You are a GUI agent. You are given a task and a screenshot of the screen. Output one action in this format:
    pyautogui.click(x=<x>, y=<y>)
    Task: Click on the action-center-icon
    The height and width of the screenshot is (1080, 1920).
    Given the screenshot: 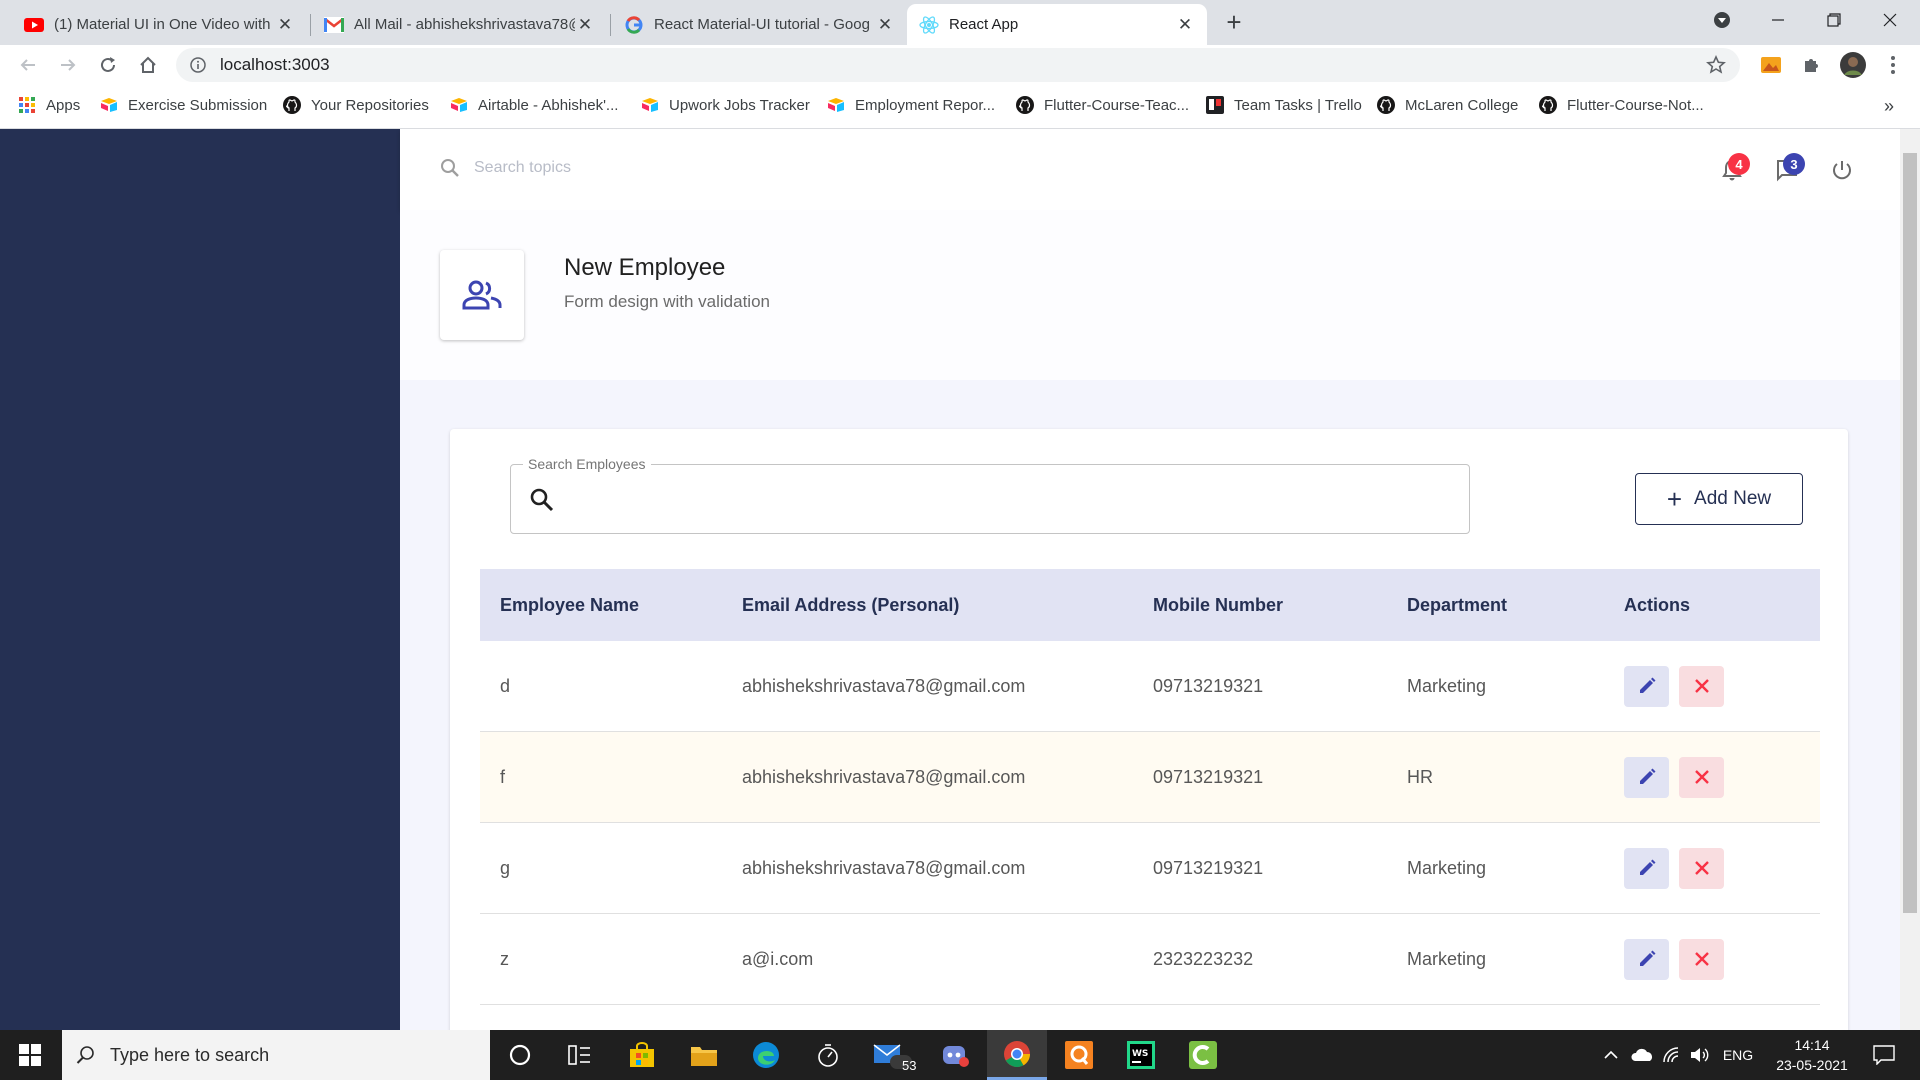 What is the action you would take?
    pyautogui.click(x=1884, y=1055)
    